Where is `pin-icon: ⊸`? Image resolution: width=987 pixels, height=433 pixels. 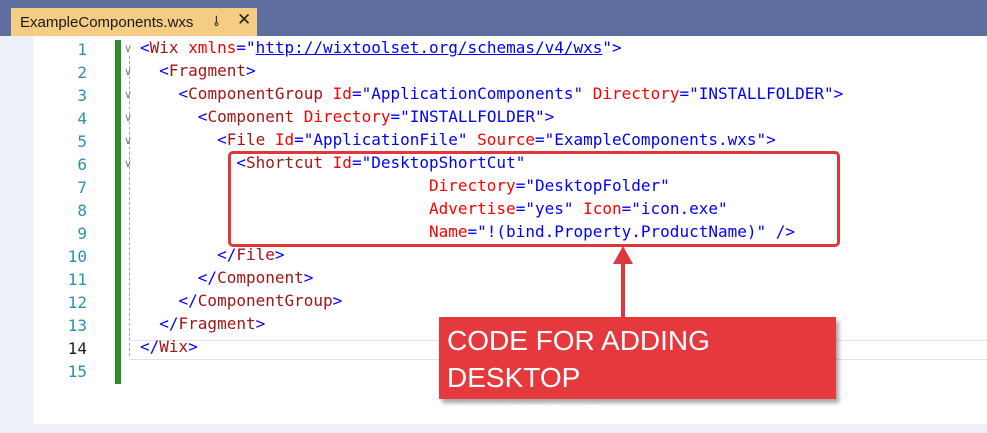
pin-icon: ⊸ is located at coordinates (216, 21).